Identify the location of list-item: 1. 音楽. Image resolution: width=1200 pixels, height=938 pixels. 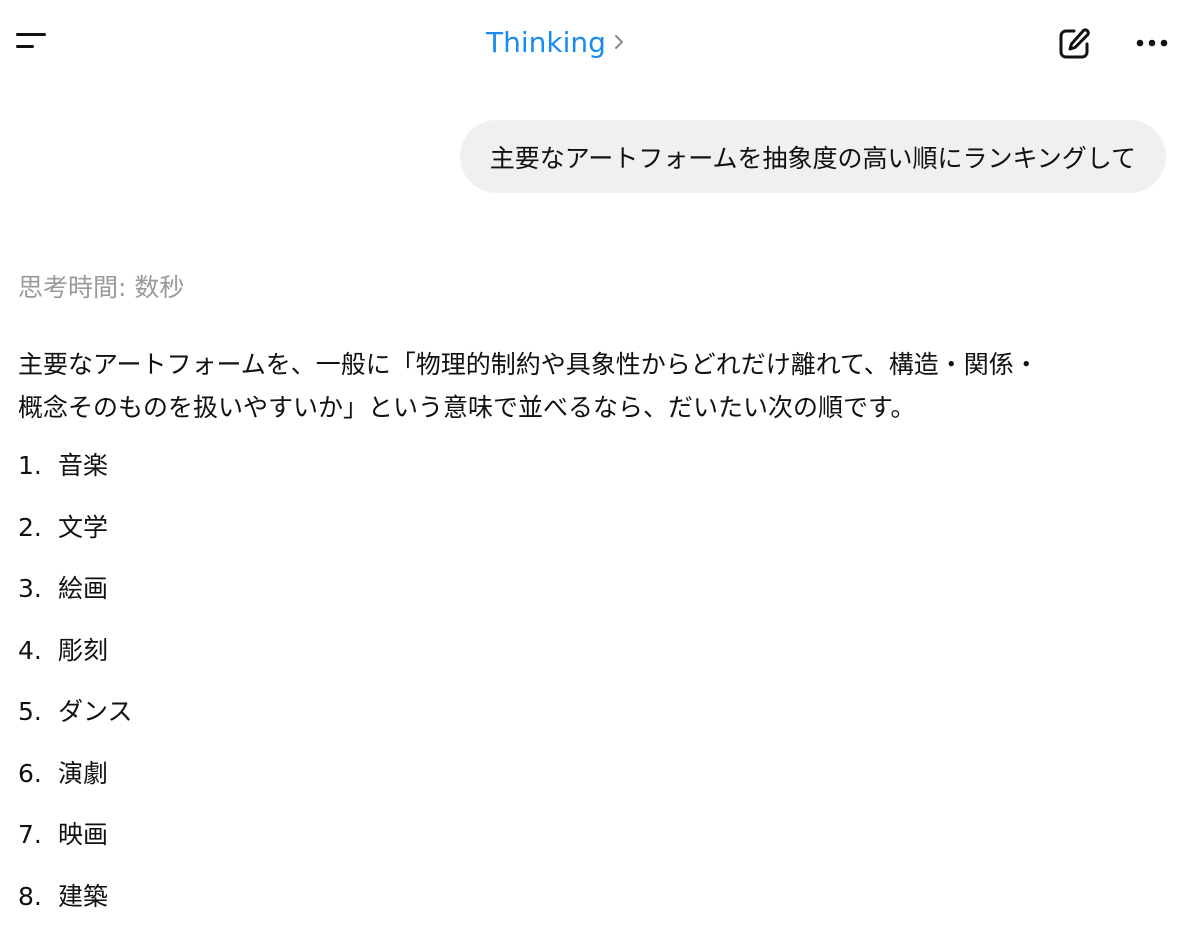
(75, 477).